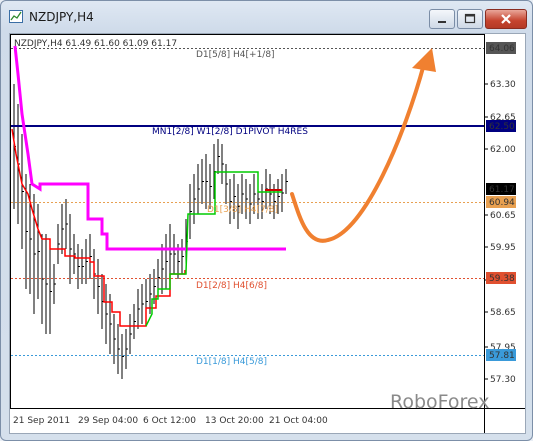  I want to click on minimize-icon, so click(442, 22).